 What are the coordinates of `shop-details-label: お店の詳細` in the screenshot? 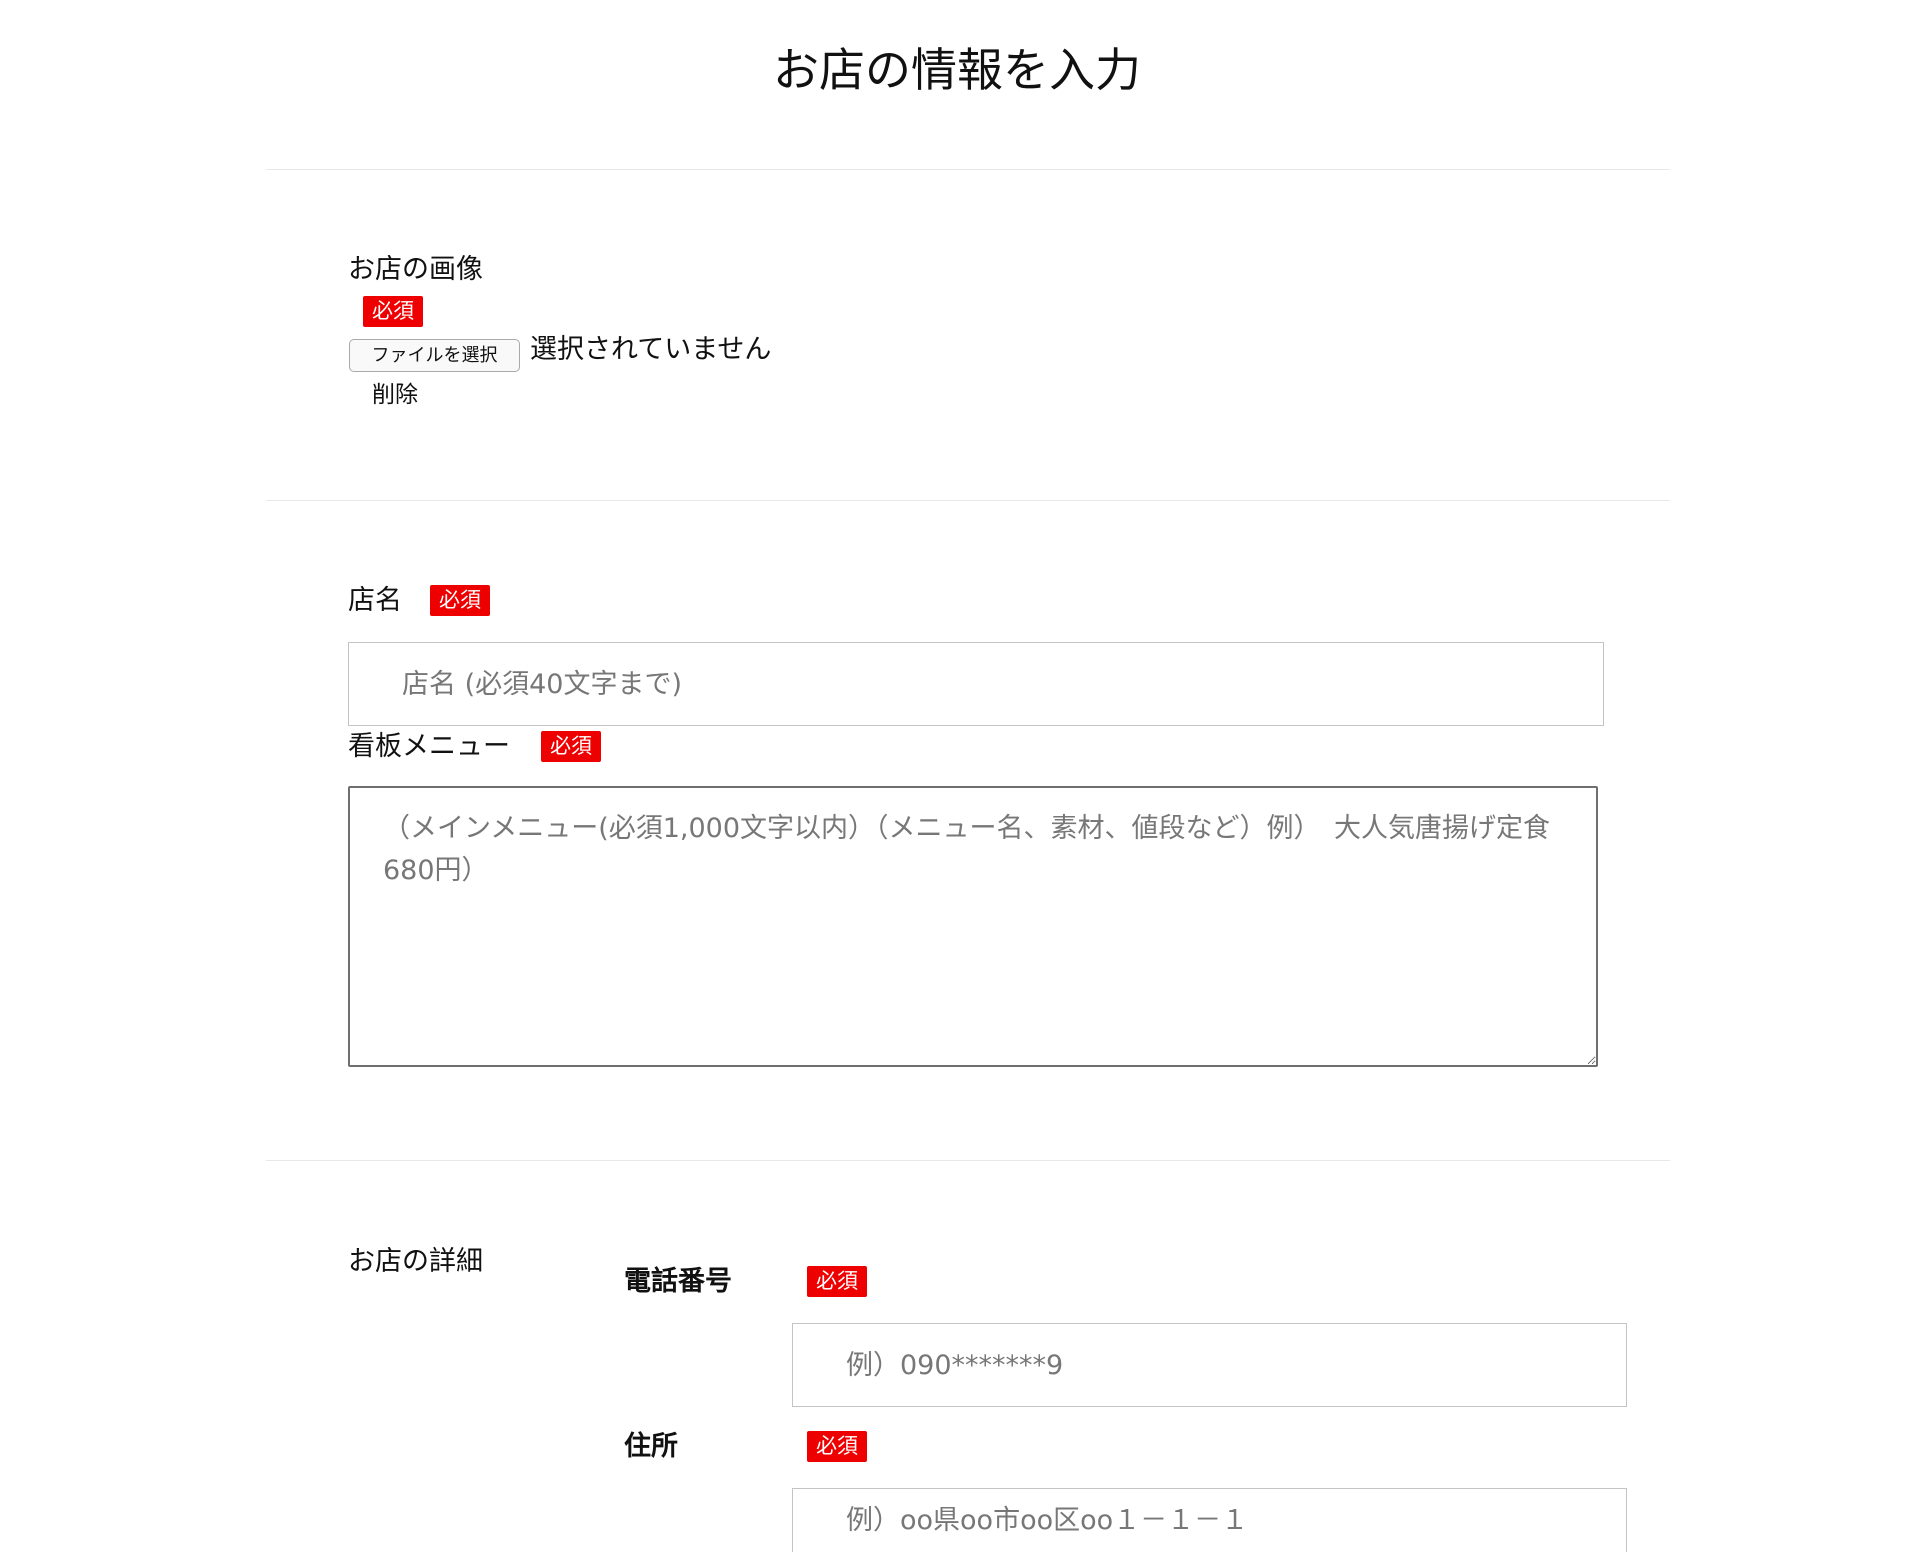 It's located at (415, 1261).